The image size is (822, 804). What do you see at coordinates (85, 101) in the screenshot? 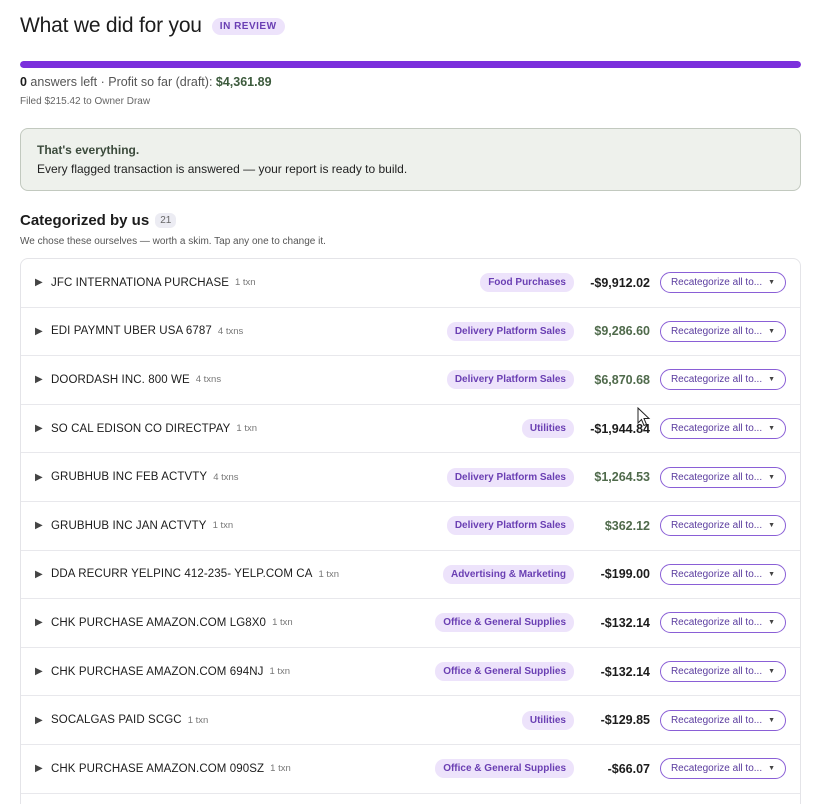
I see `filed-note: Filed $215.42 to Owner Draw` at bounding box center [85, 101].